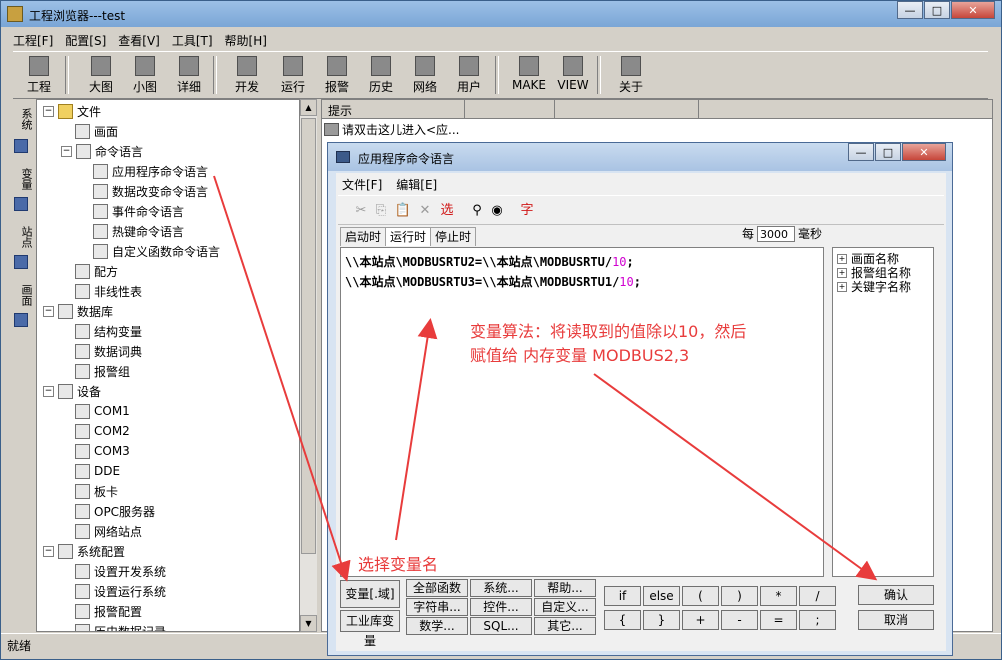 The image size is (1002, 660). Describe the element at coordinates (778, 596) in the screenshot. I see `operator-button: *` at that location.